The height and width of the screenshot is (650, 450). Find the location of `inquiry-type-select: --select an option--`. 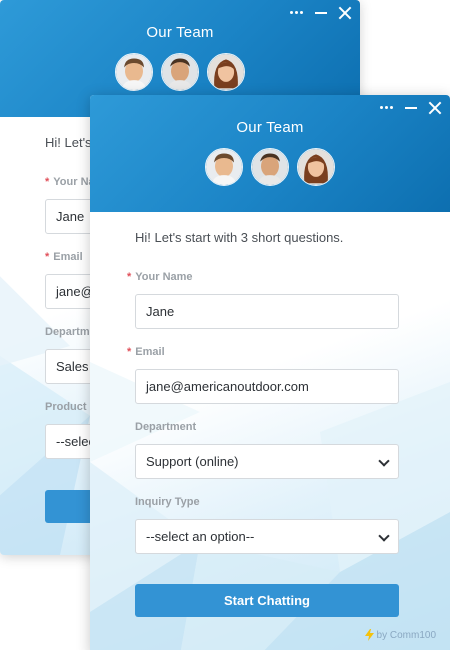

inquiry-type-select: --select an option-- is located at coordinates (267, 536).